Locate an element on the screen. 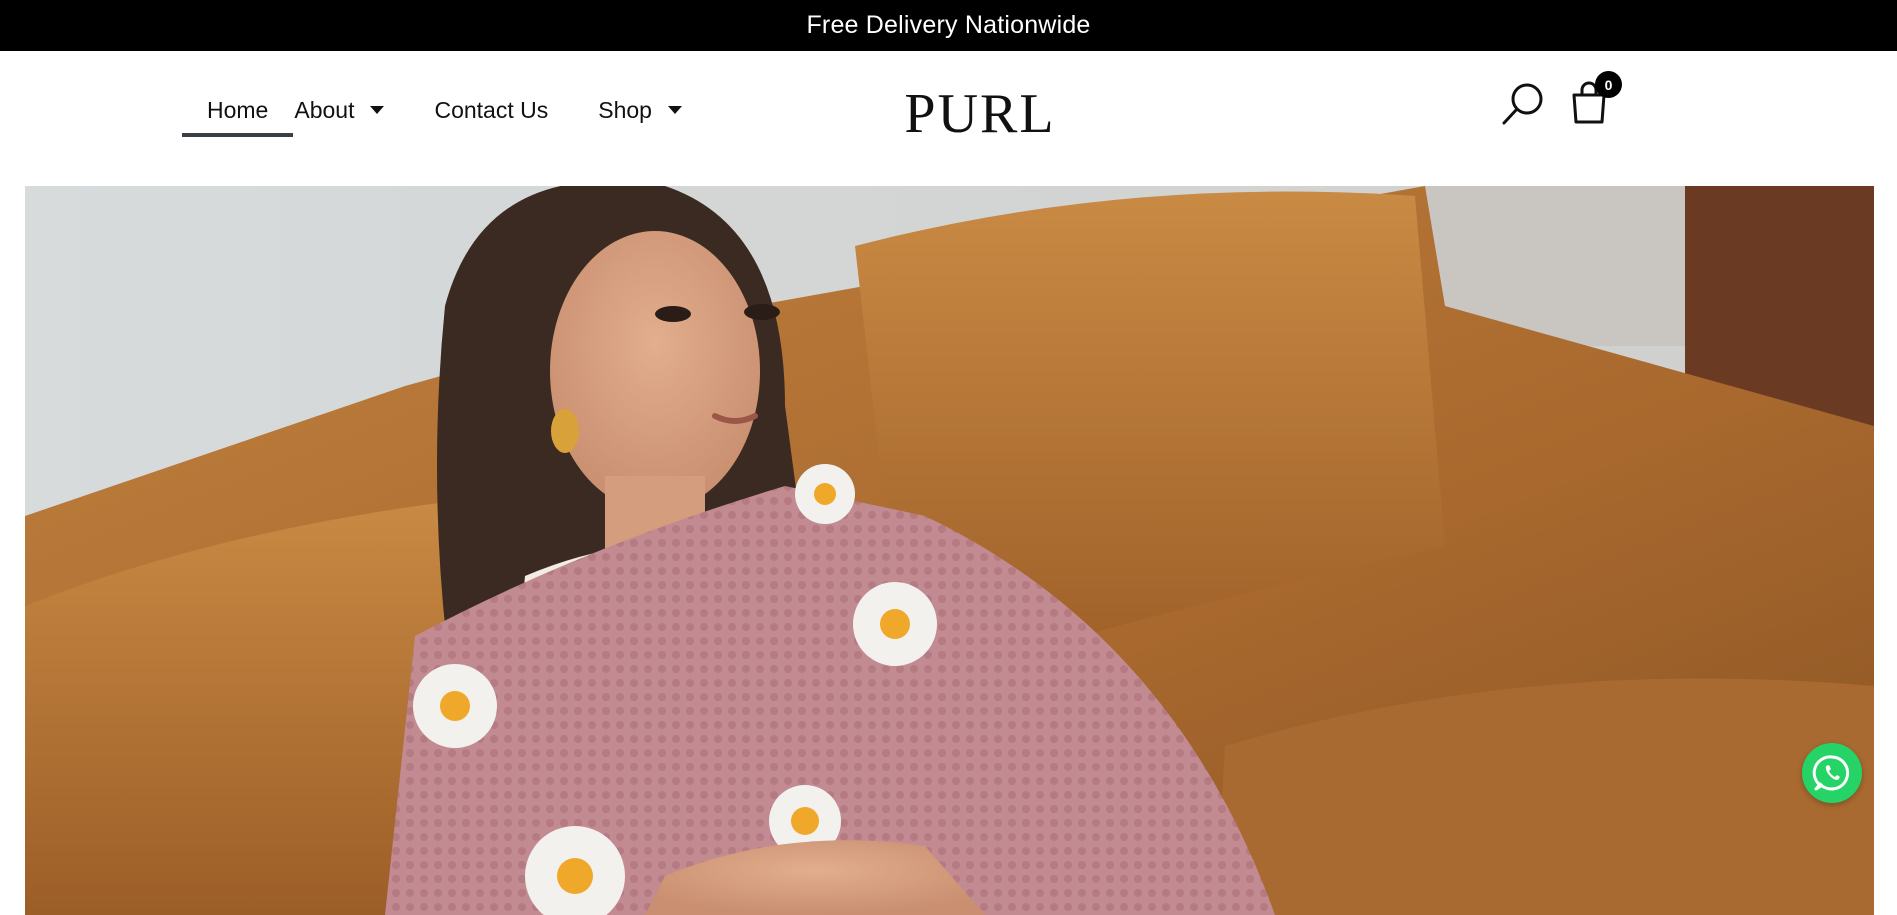 The width and height of the screenshot is (1897, 915). nav-item-contact-label: Contact Us is located at coordinates (491, 109).